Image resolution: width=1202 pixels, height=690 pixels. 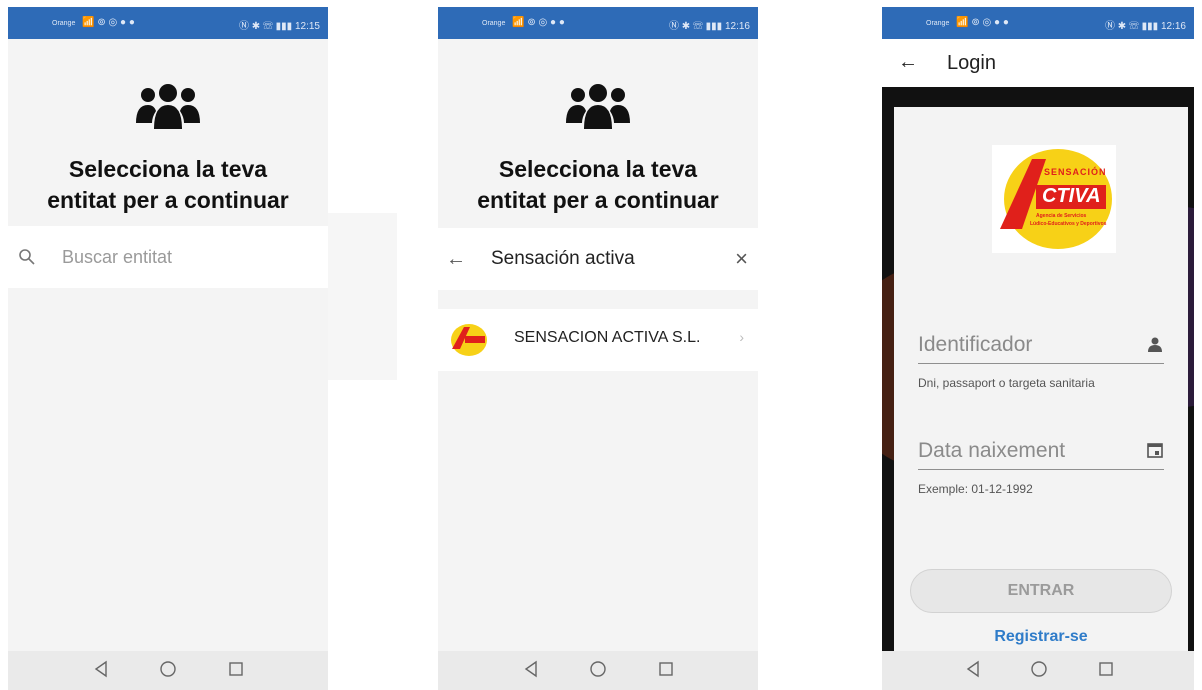 I want to click on enter-button: ENTRAR, so click(x=1041, y=591).